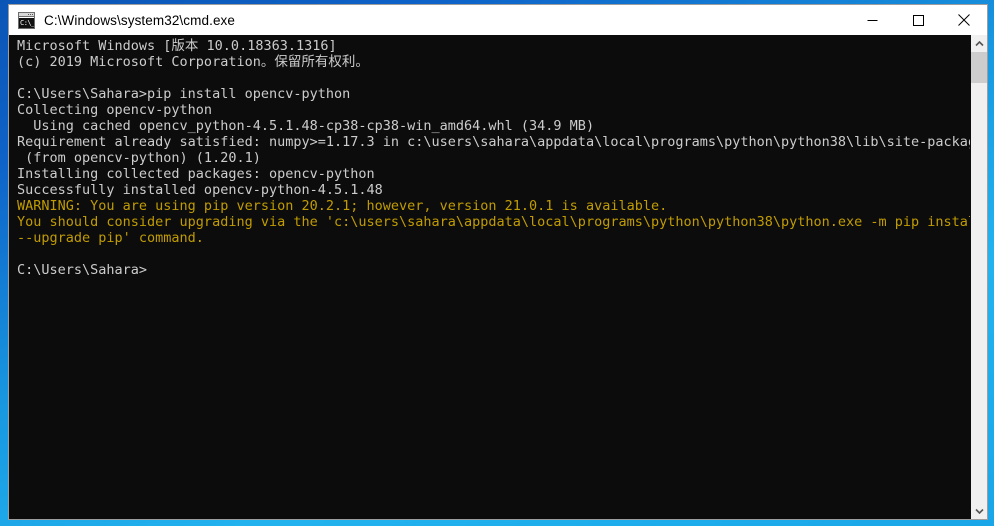 This screenshot has width=994, height=526. Describe the element at coordinates (872, 20) in the screenshot. I see `minimize-button` at that location.